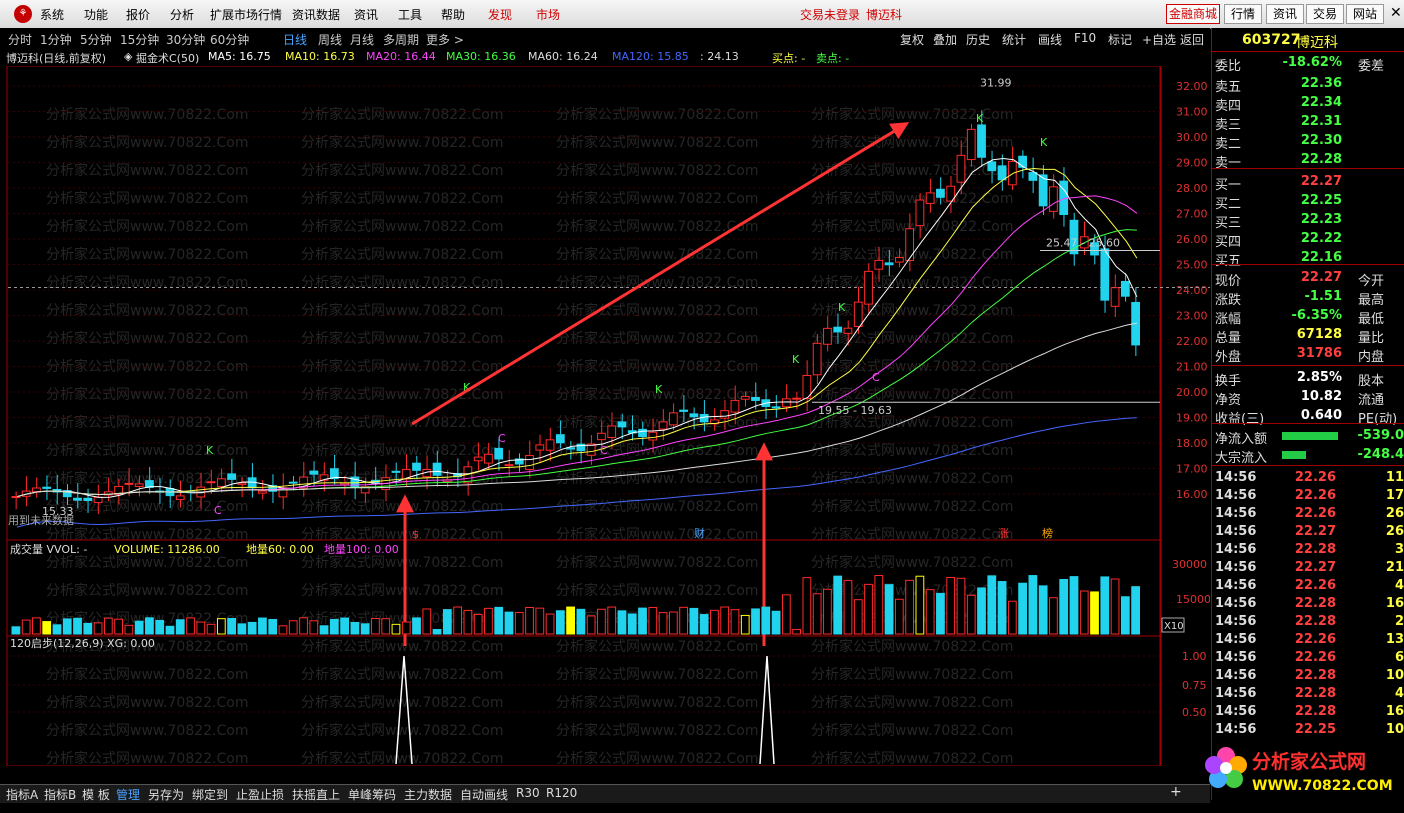  I want to click on period-tab: 周线, so click(330, 39).